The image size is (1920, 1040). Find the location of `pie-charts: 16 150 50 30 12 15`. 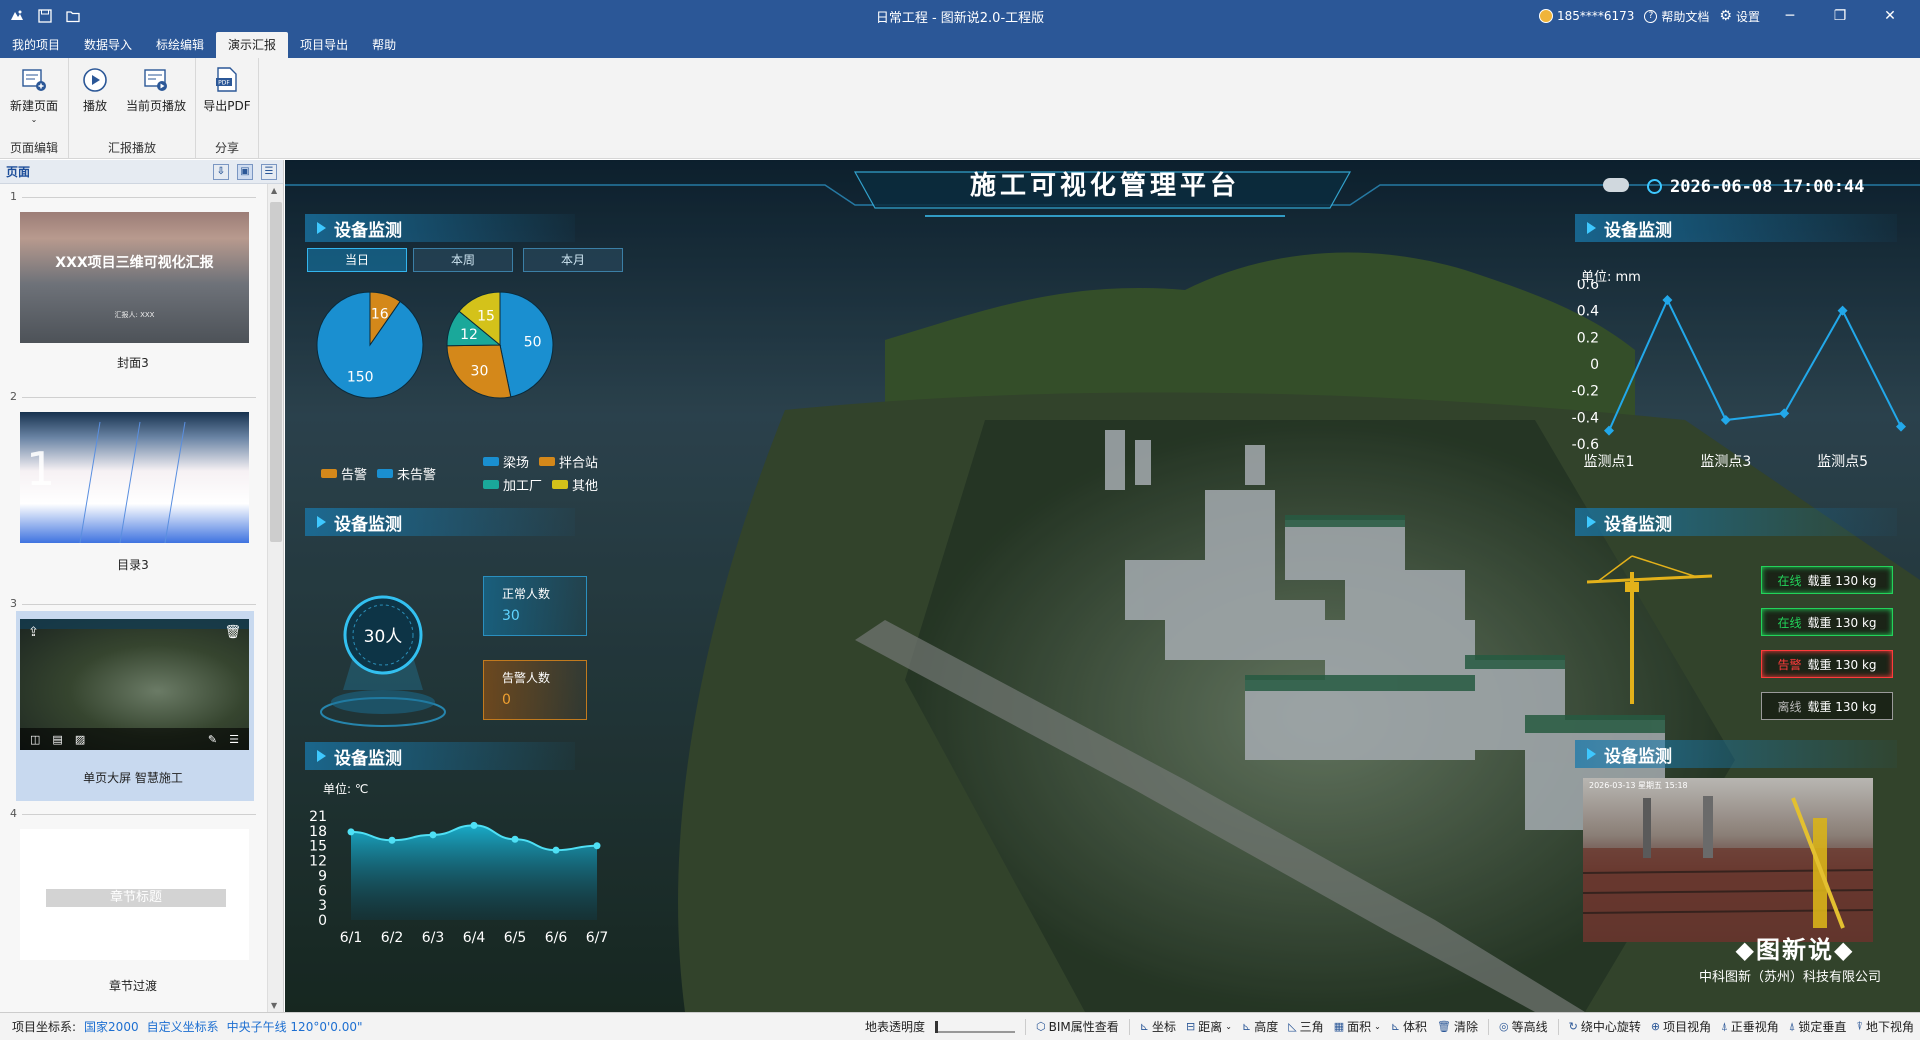

pie-charts: 16 150 50 30 12 15 is located at coordinates (435, 345).